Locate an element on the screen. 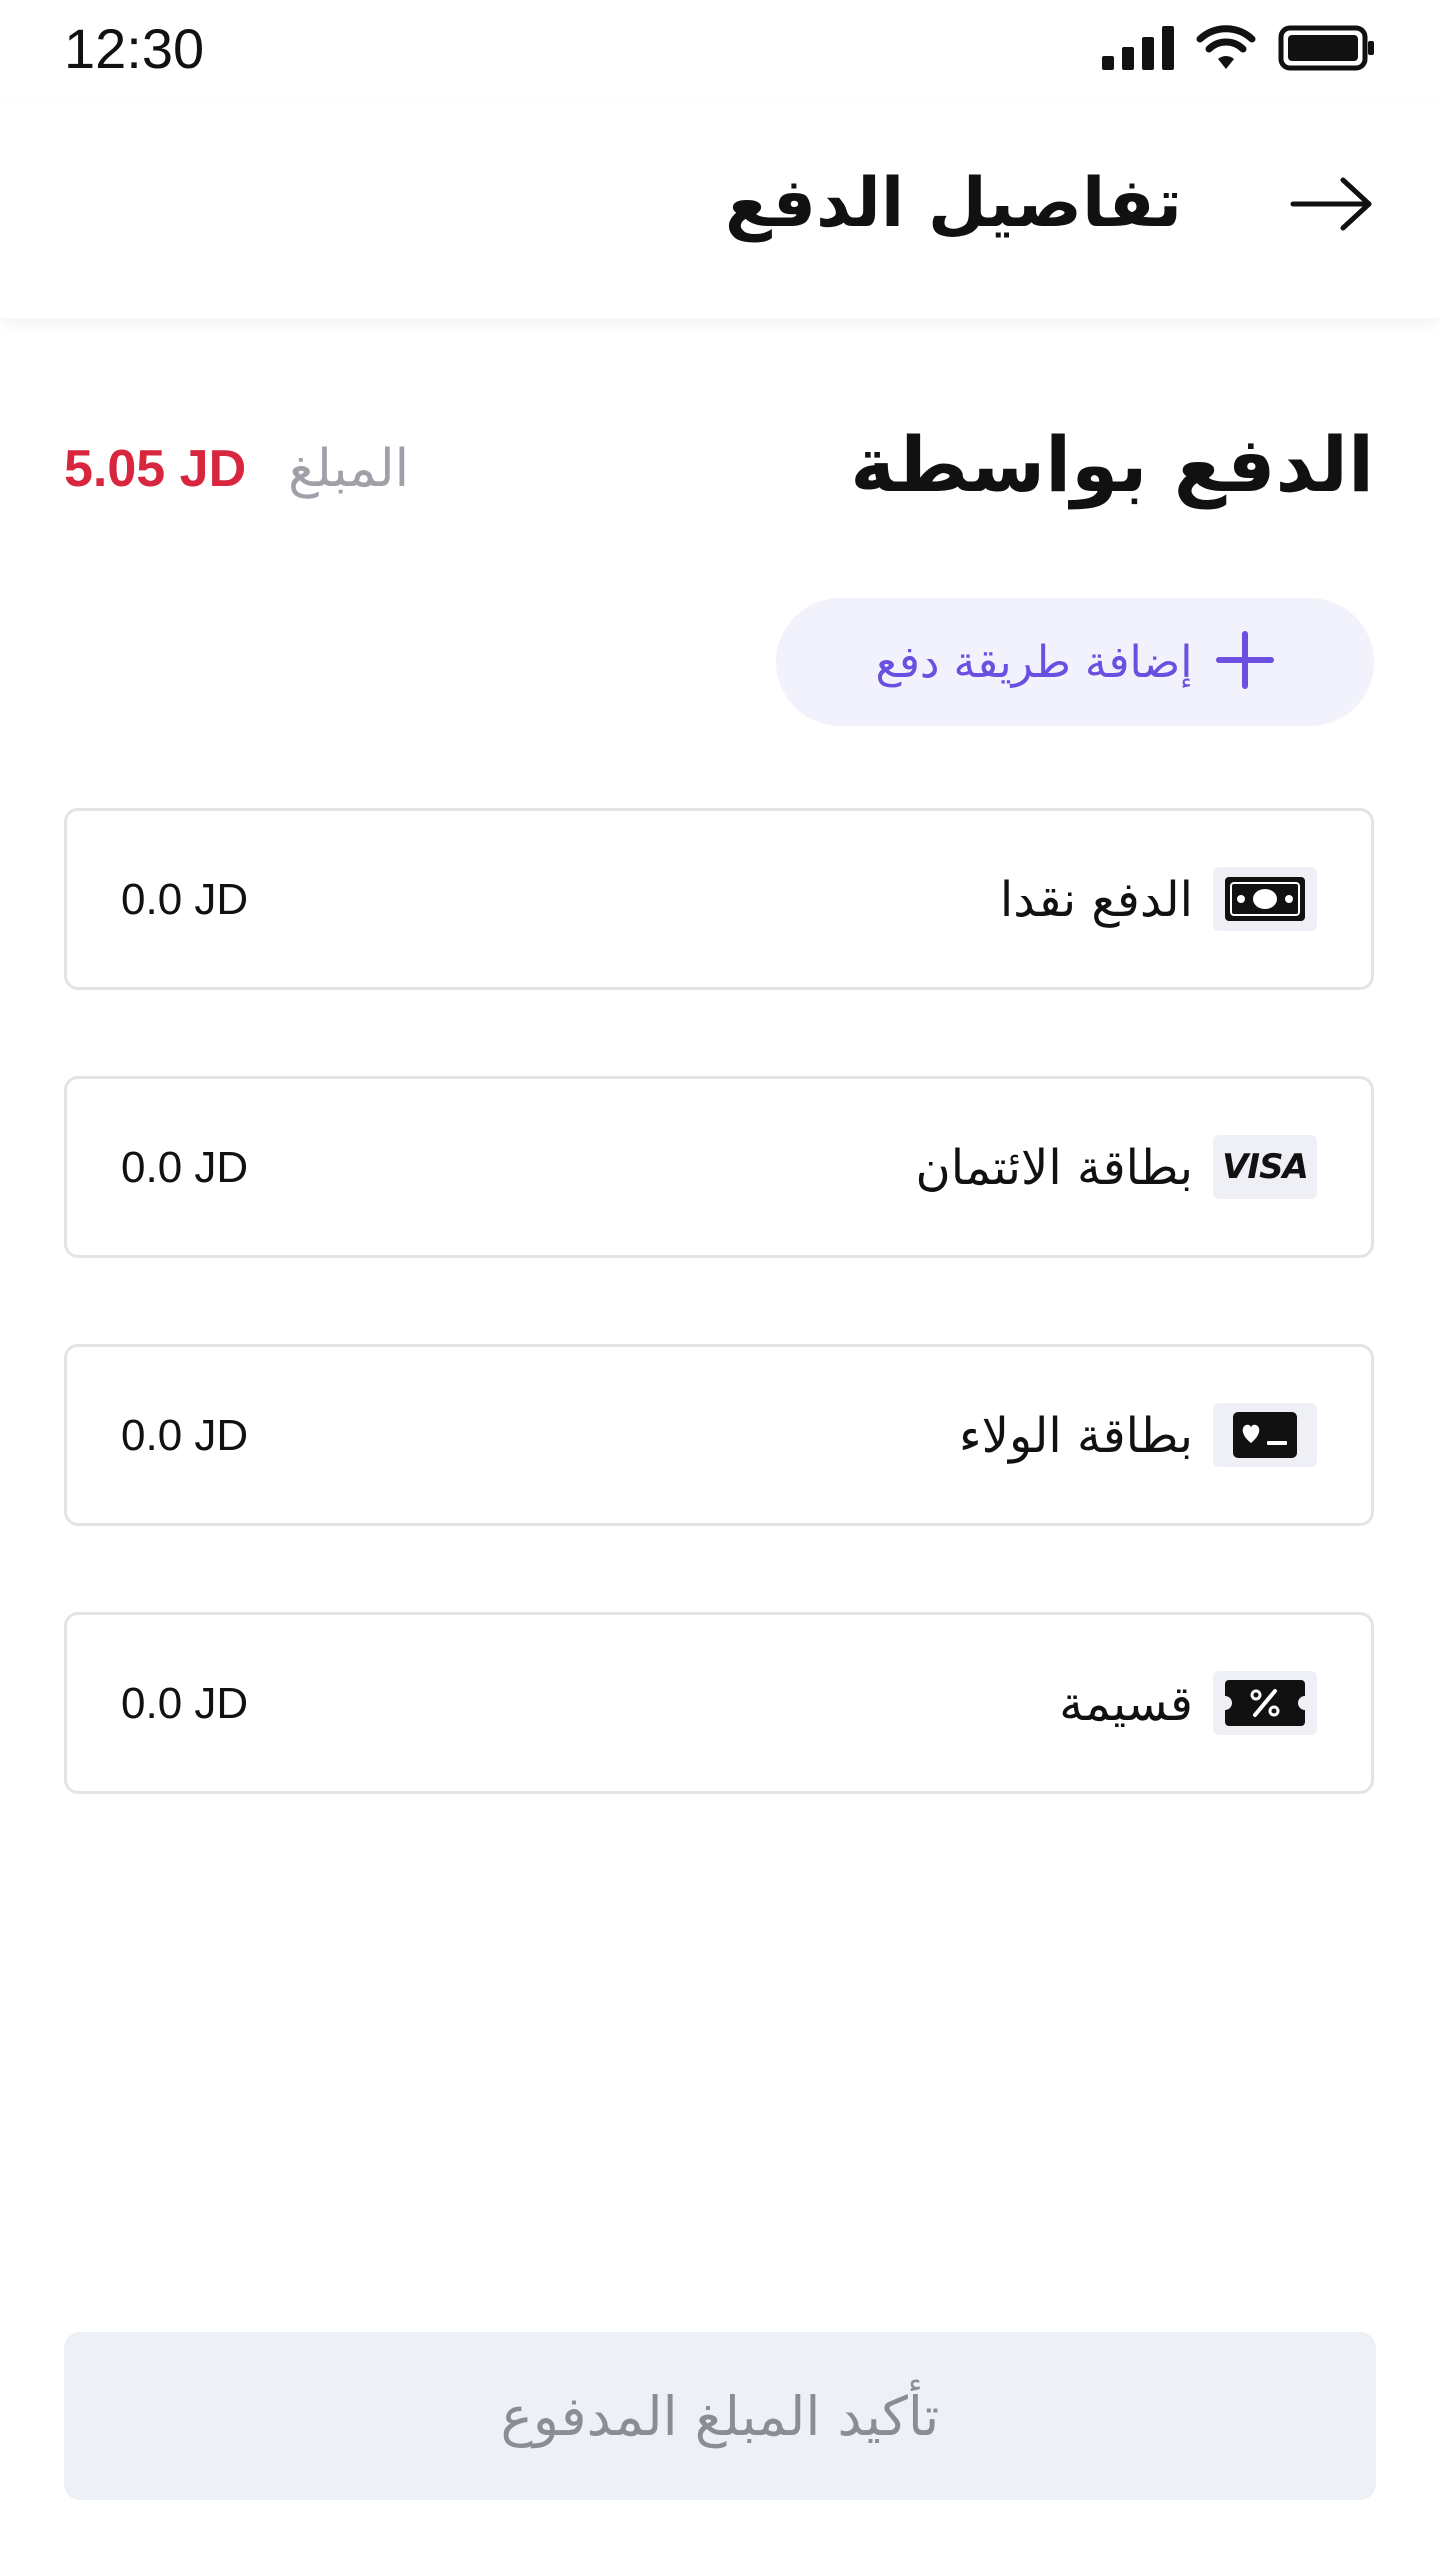 Image resolution: width=1440 pixels, height=2560 pixels. payment-method-label: قسيمة is located at coordinates (1126, 1704).